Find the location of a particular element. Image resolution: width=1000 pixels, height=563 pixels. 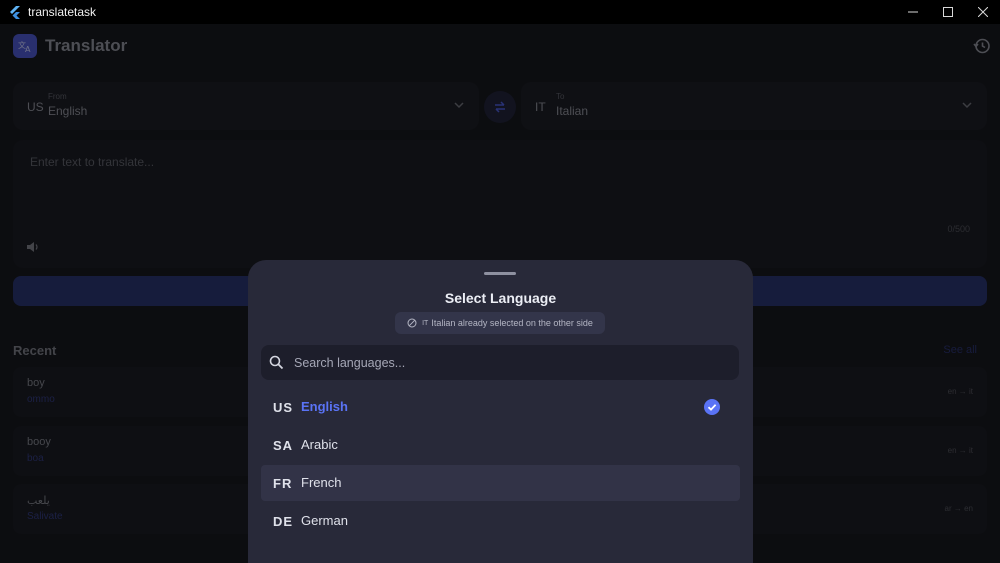

language-option-code: US is located at coordinates (283, 407).